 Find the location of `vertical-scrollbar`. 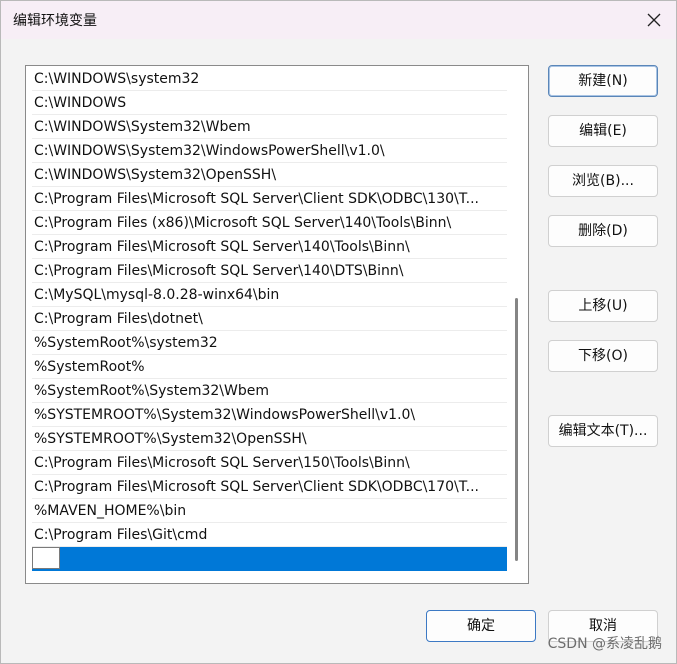

vertical-scrollbar is located at coordinates (516, 324).